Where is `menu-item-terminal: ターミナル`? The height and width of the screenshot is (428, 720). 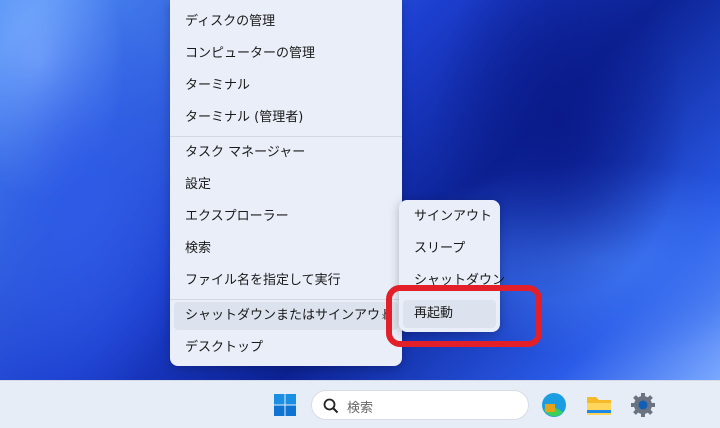 menu-item-terminal: ターミナル is located at coordinates (286, 86).